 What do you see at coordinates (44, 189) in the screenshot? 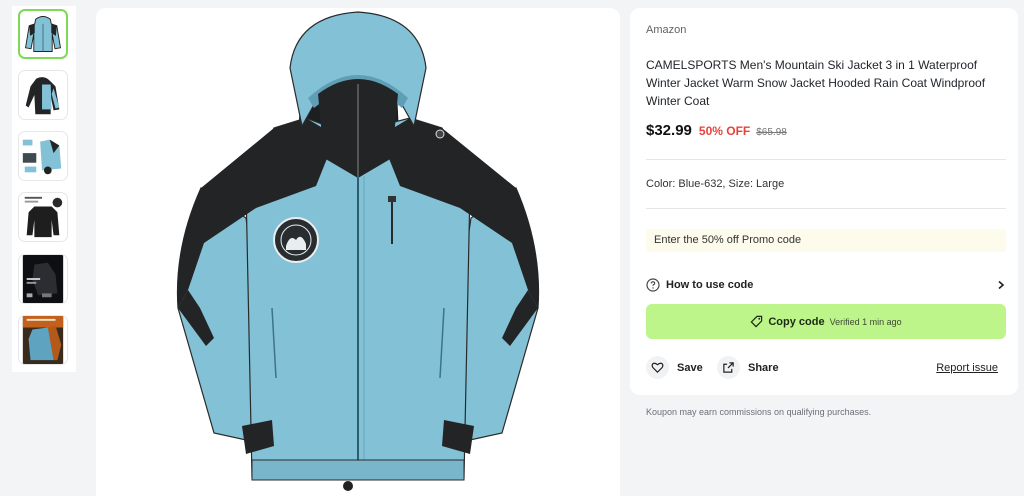
I see `thumbnail-rail` at bounding box center [44, 189].